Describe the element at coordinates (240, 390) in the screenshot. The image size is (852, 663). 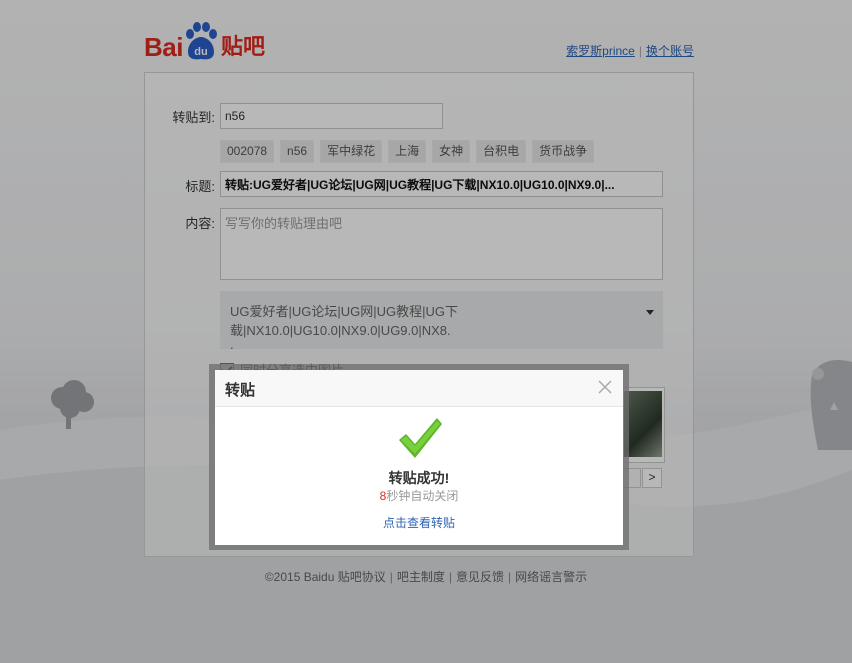
I see `dialog-title: 转贴` at that location.